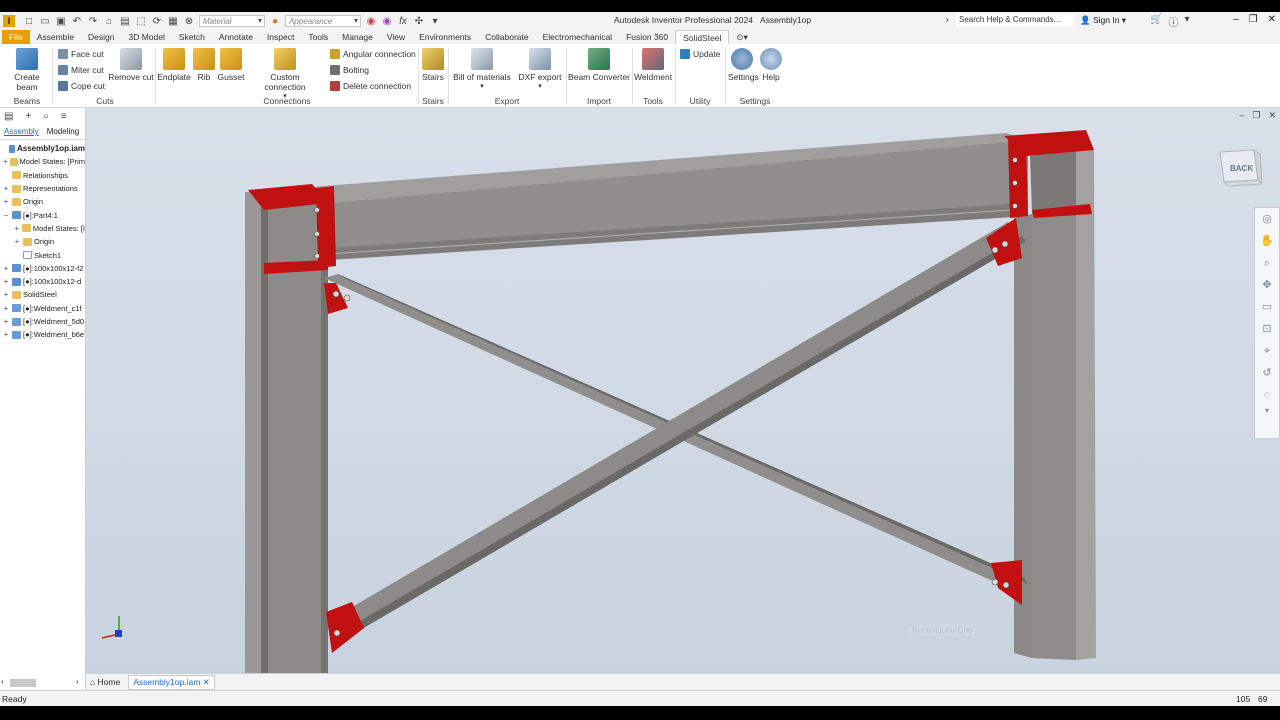 Image resolution: width=1280 pixels, height=720 pixels. What do you see at coordinates (403, 21) in the screenshot?
I see `fx-parameters-button: fx` at bounding box center [403, 21].